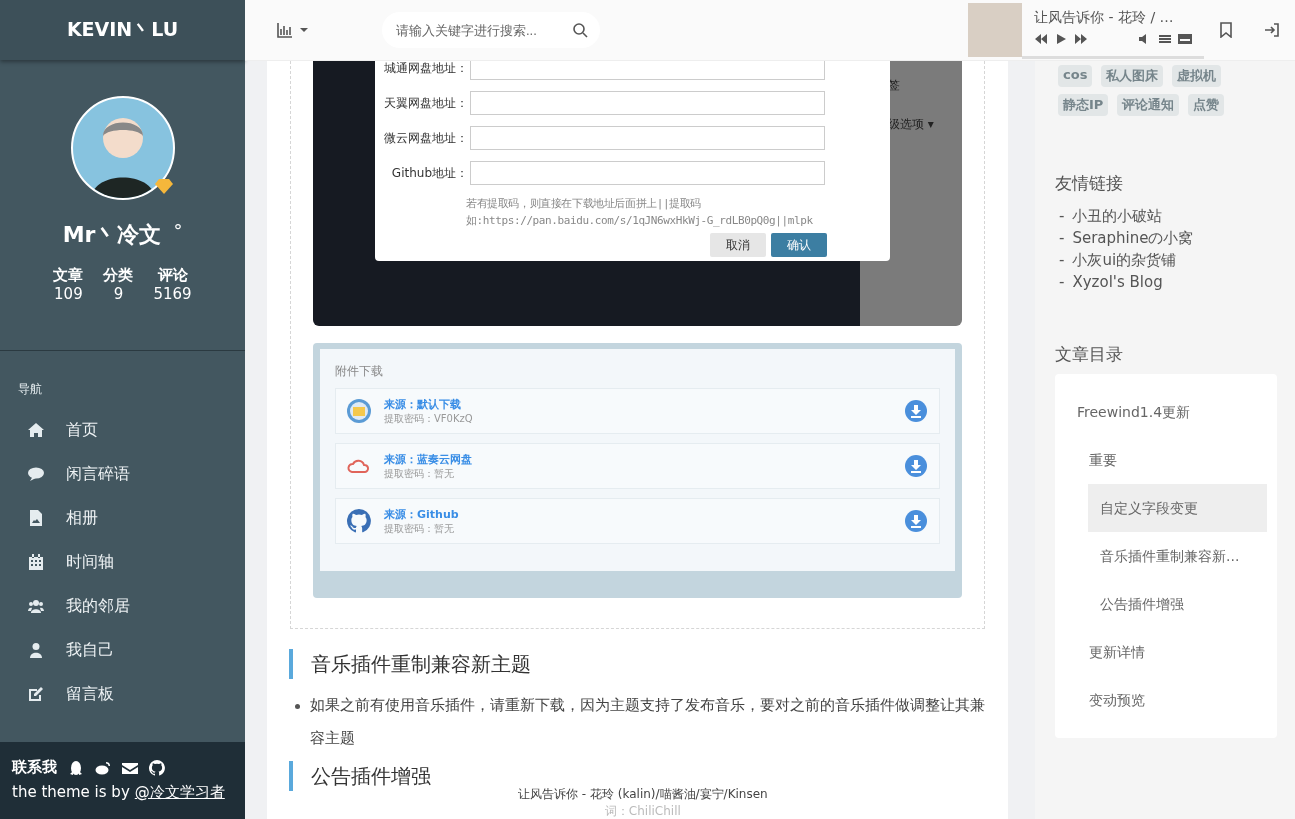 The height and width of the screenshot is (819, 1295). Describe the element at coordinates (1117, 216) in the screenshot. I see `friend-link: 小丑的小破站` at that location.